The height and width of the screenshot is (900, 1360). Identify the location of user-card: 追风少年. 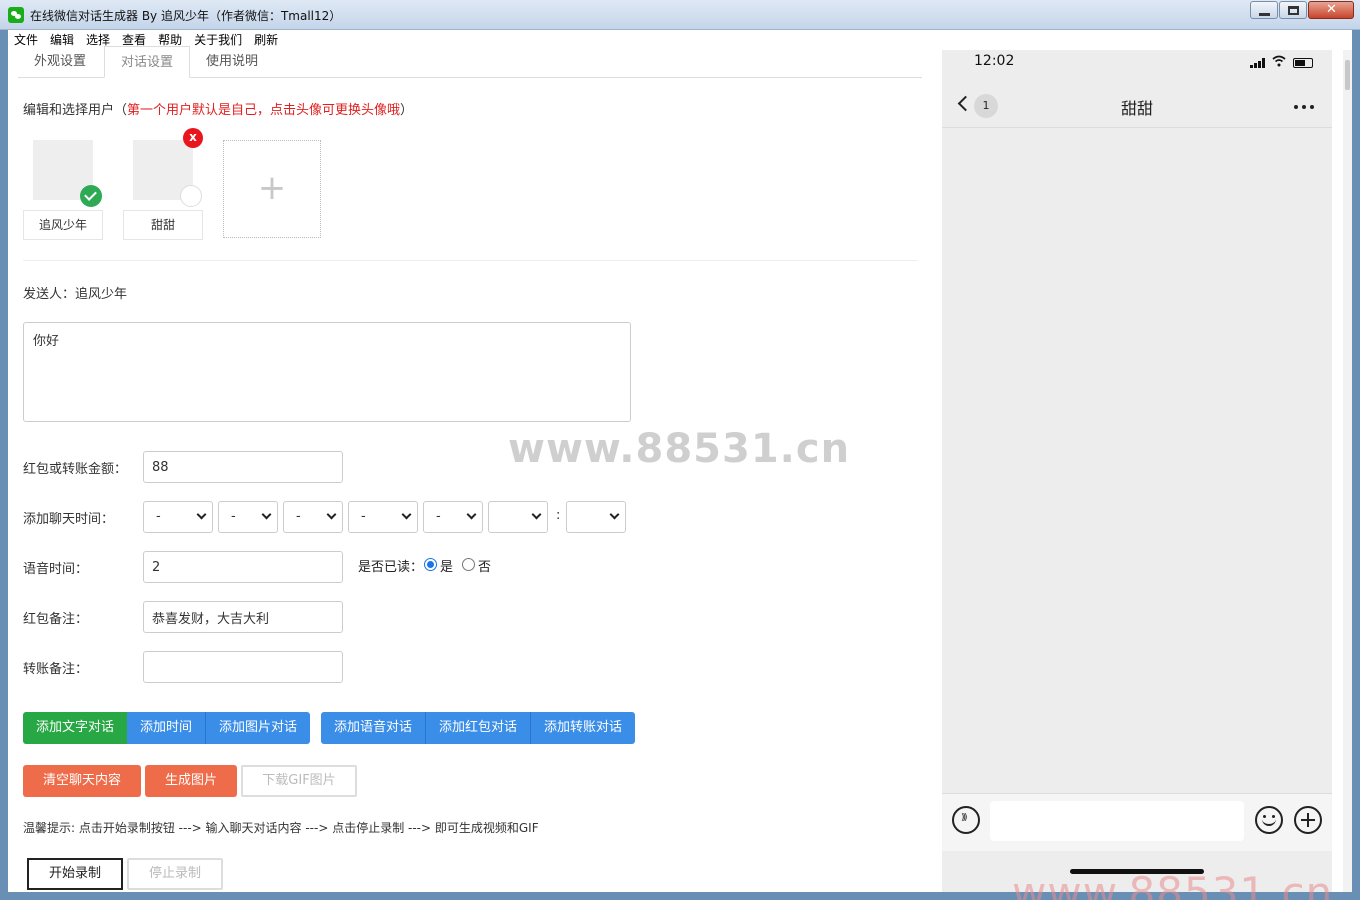
(63, 189).